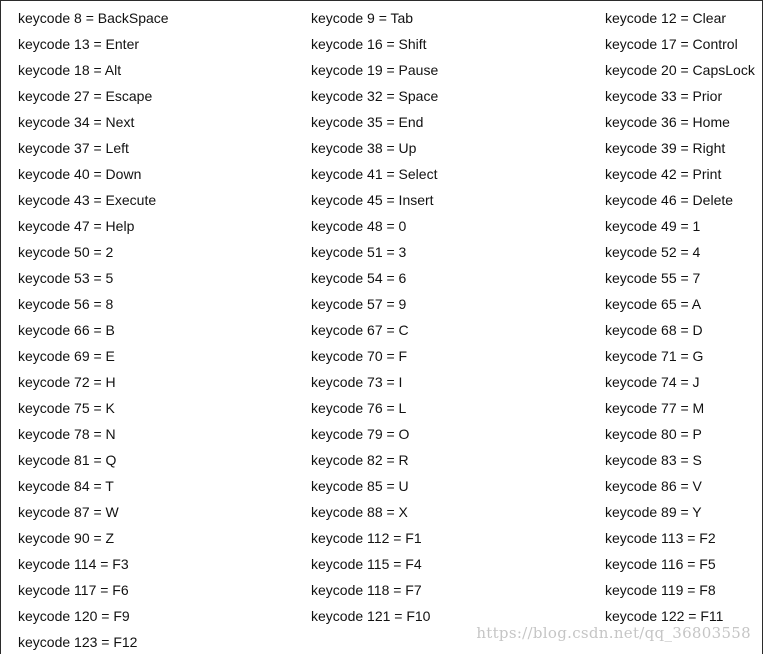 The height and width of the screenshot is (658, 763). I want to click on keycode-entry: keycode 42 = Print, so click(663, 174).